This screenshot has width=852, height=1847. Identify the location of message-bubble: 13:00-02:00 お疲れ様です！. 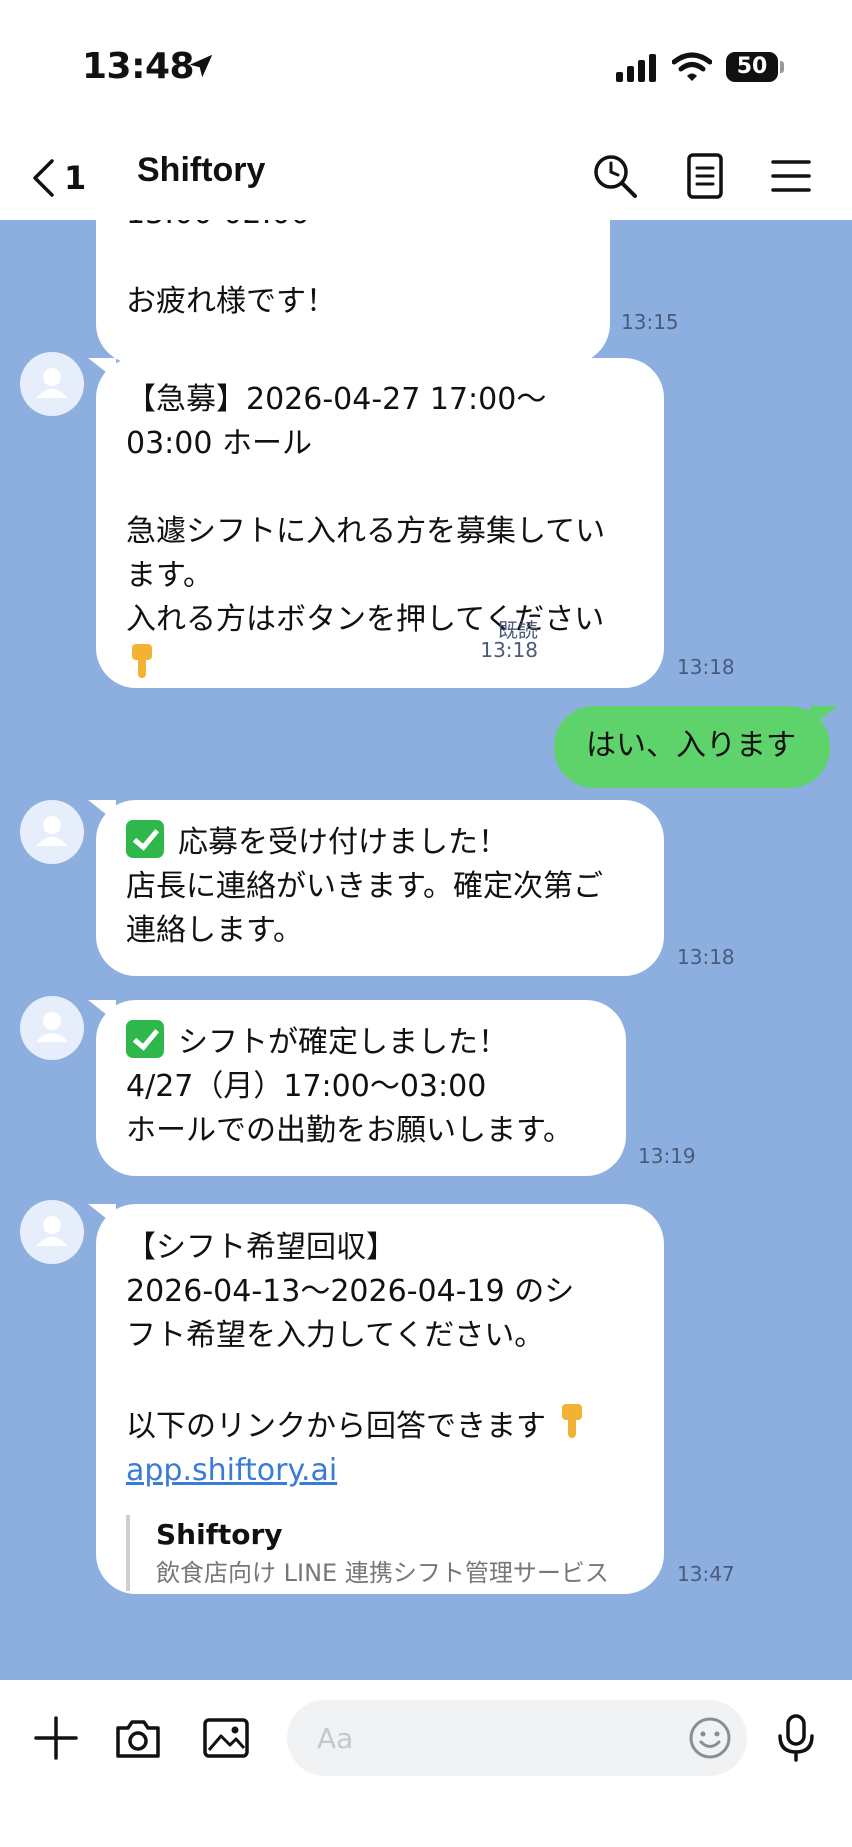
(353, 292).